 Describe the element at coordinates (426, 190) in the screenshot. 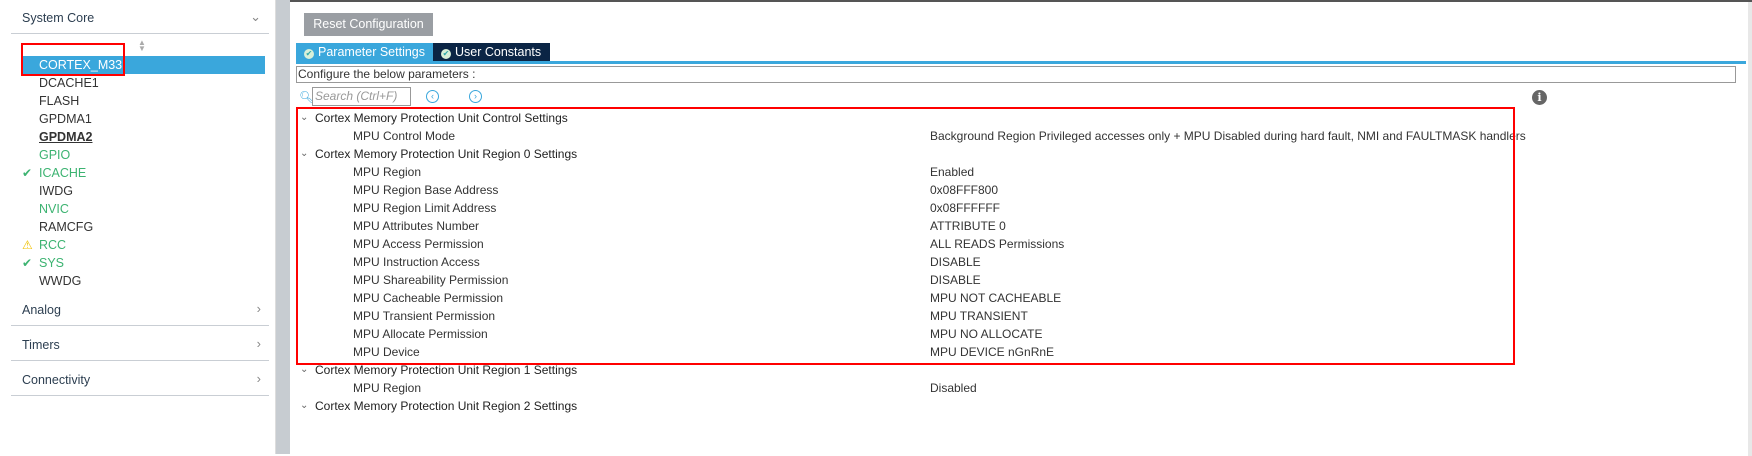

I see `parameter-label: MPU Region Base Address` at that location.